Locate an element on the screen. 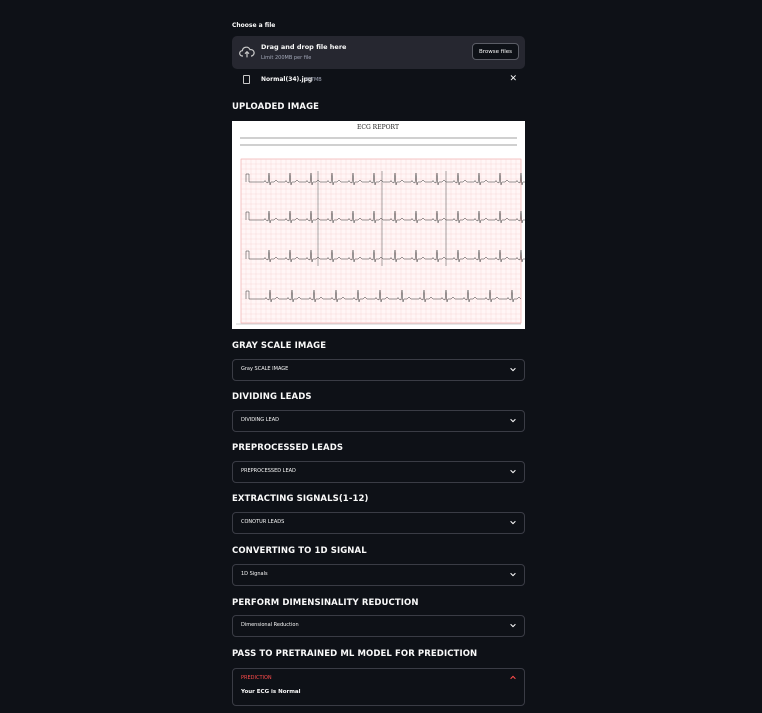 This screenshot has height=713, width=762. uploaded-image-heading: UPLOADED IMAGE is located at coordinates (276, 107).